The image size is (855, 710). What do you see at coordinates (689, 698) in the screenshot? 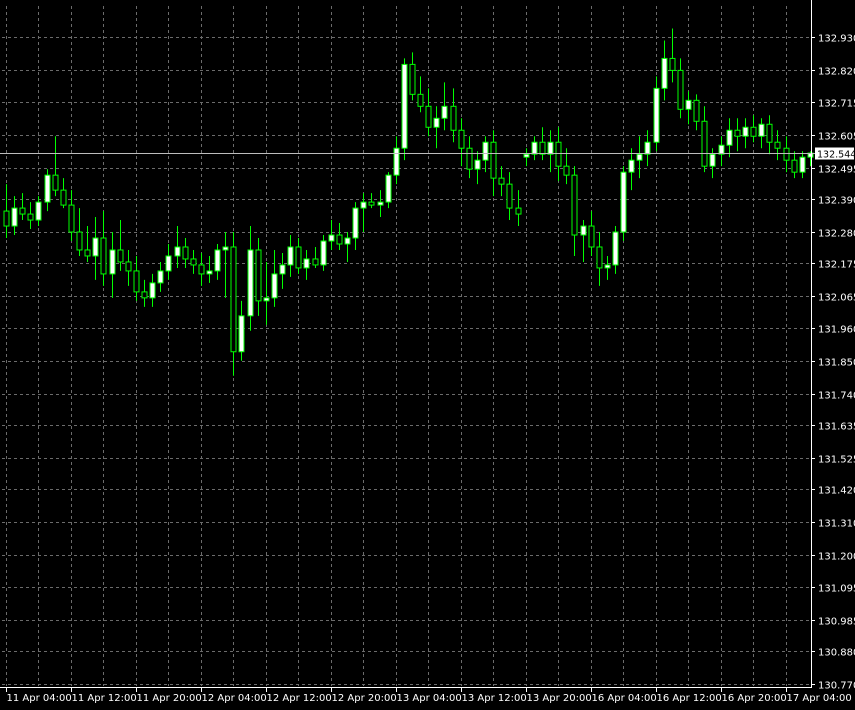
I see `time-tick-label: 16 Apr 12:00` at bounding box center [689, 698].